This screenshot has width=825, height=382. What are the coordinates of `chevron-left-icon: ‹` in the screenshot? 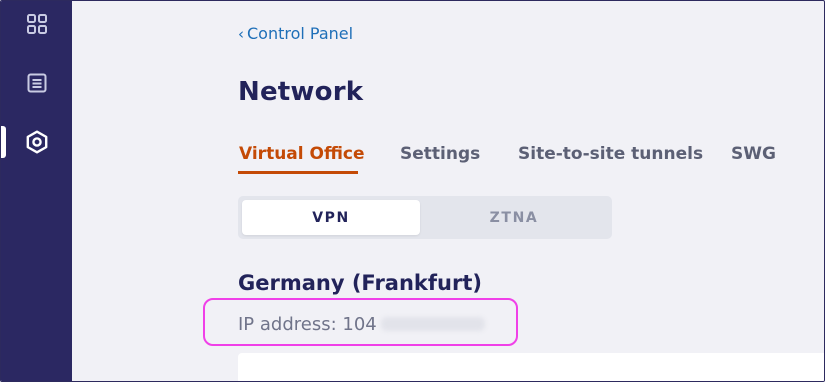 It's located at (241, 34).